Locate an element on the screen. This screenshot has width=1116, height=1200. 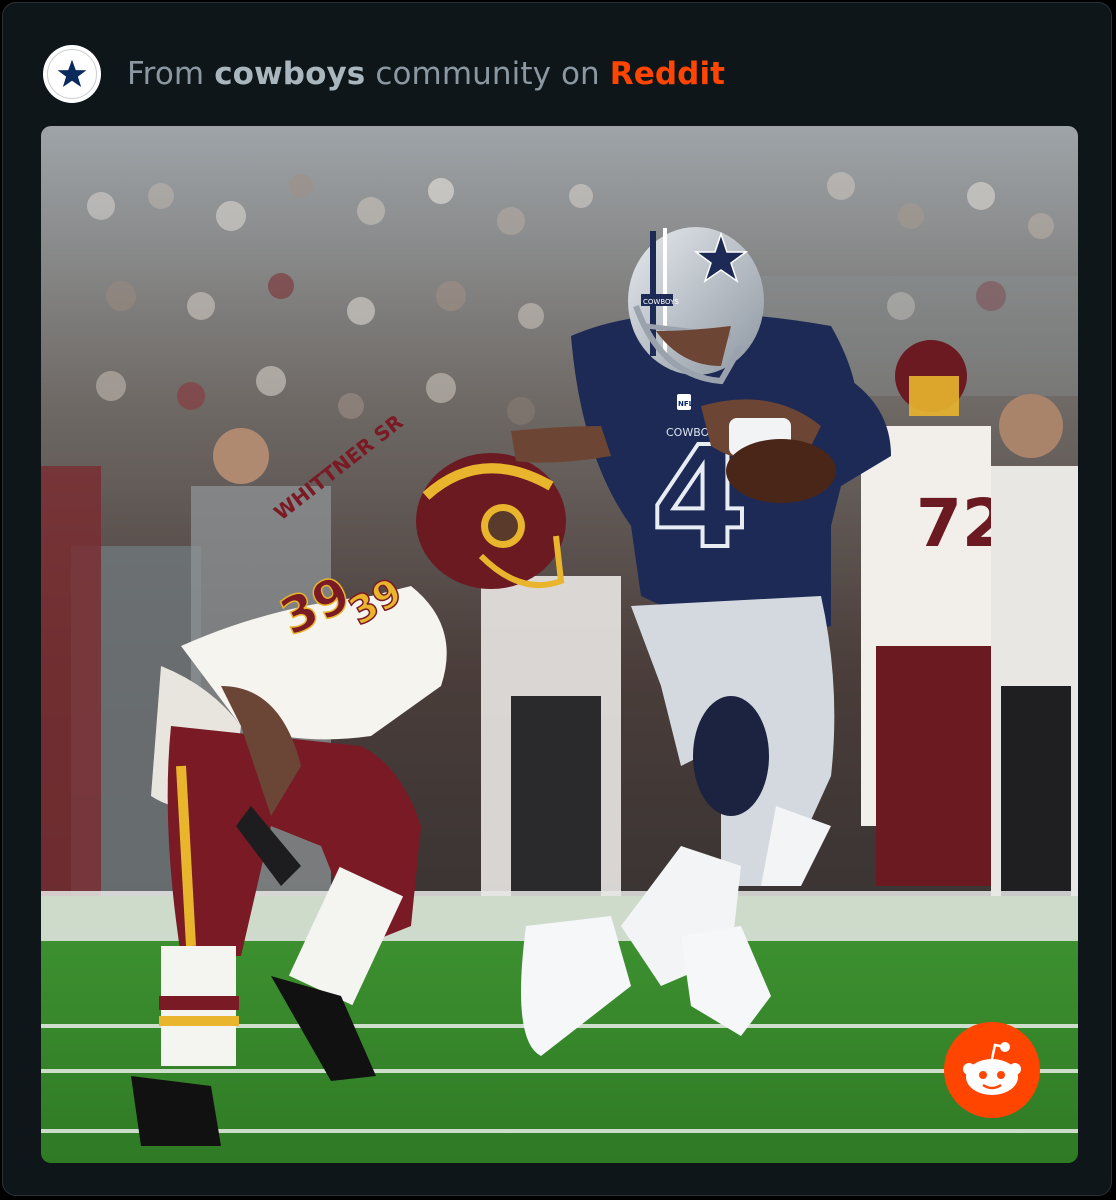
source-line: From cowboys community on Reddit is located at coordinates (426, 74).